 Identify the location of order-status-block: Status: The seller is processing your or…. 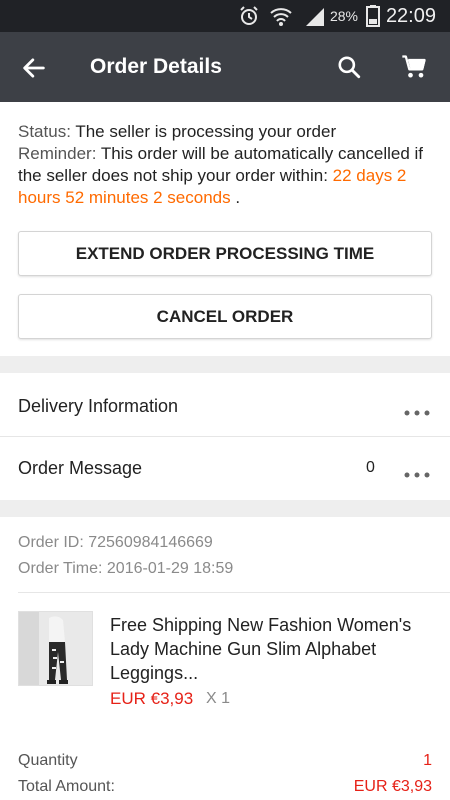
(228, 165).